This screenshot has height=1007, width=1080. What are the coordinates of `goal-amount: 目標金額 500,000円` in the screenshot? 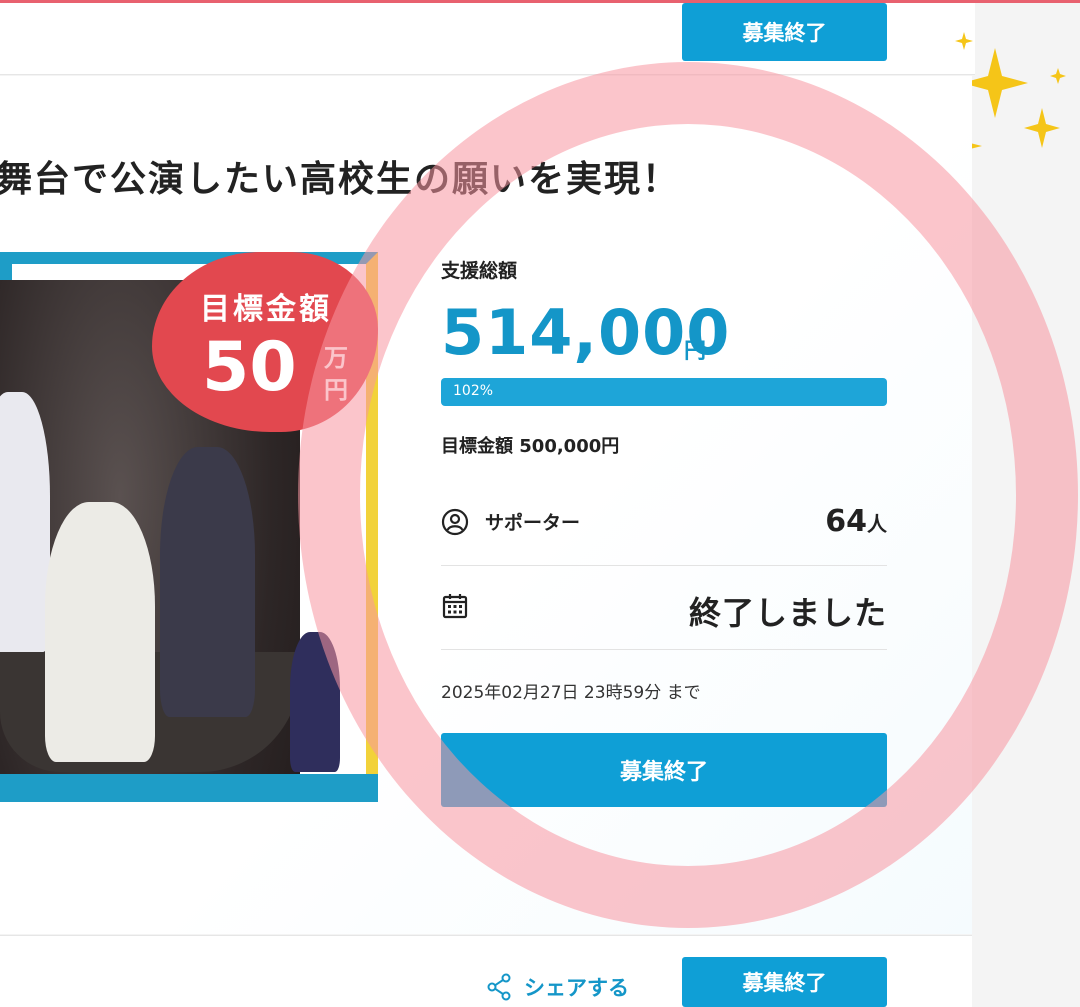 It's located at (530, 446).